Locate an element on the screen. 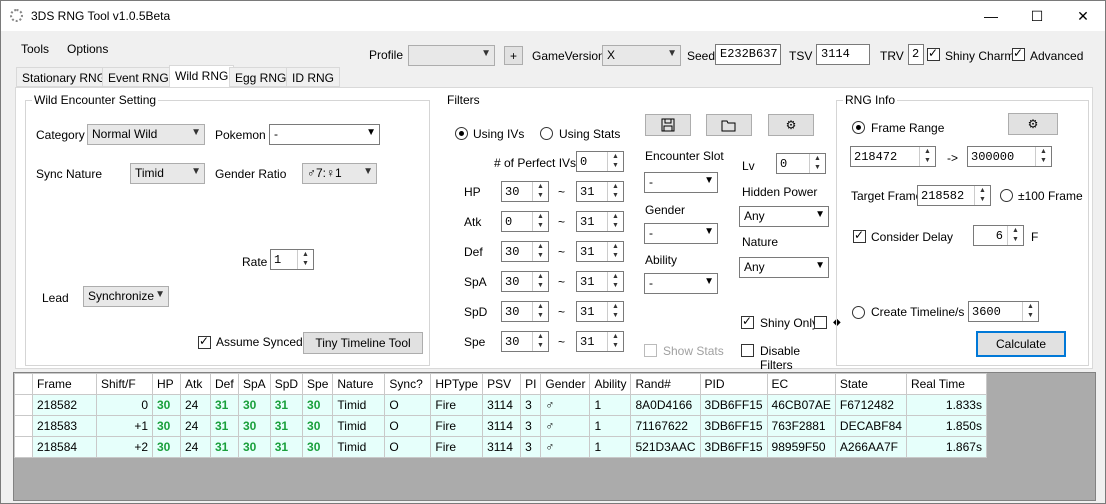 The image size is (1106, 504). tab-egg-rng: Egg RNG is located at coordinates (261, 77).